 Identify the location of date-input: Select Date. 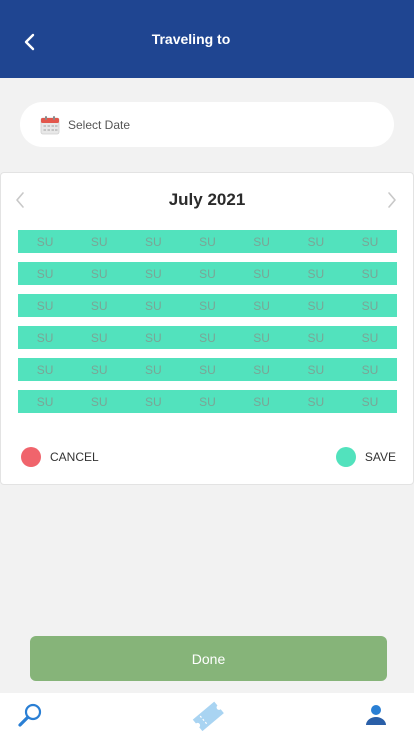
(207, 124).